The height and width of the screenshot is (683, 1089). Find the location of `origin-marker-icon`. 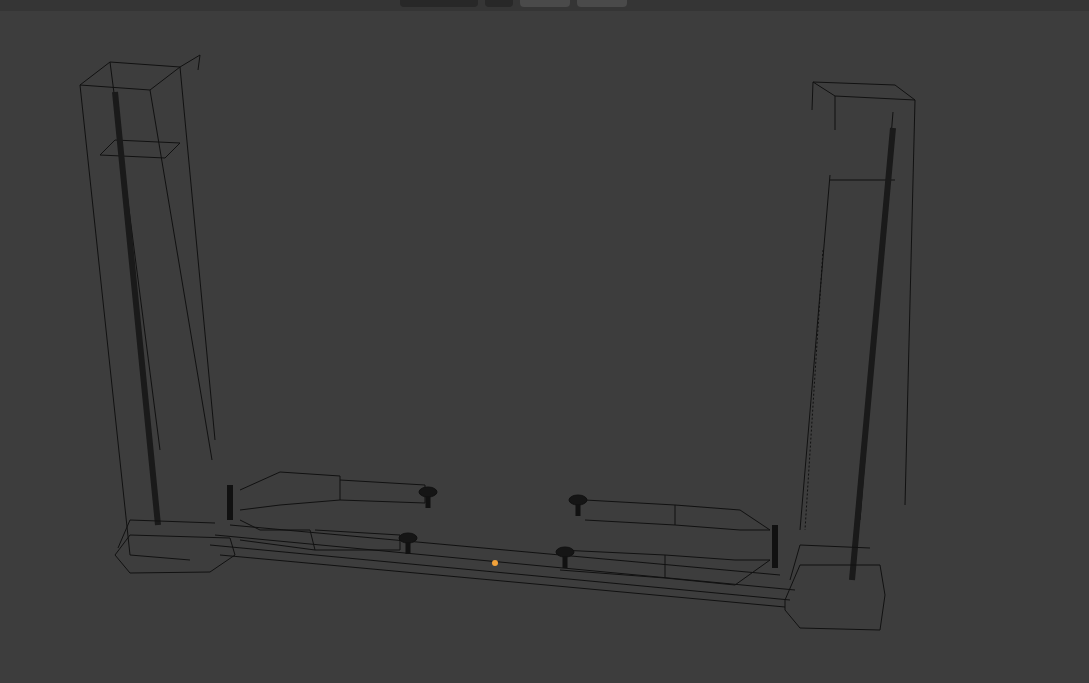

origin-marker-icon is located at coordinates (495, 563).